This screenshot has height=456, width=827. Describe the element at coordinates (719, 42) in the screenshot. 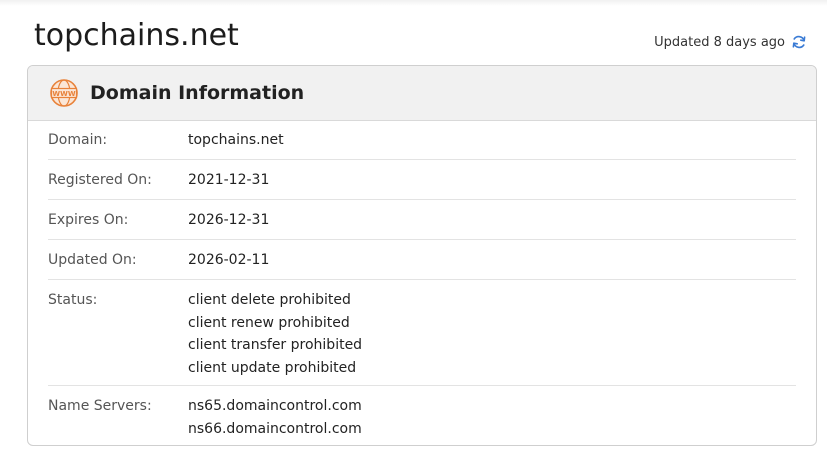

I see `updated-text: Updated 8 days ago` at that location.